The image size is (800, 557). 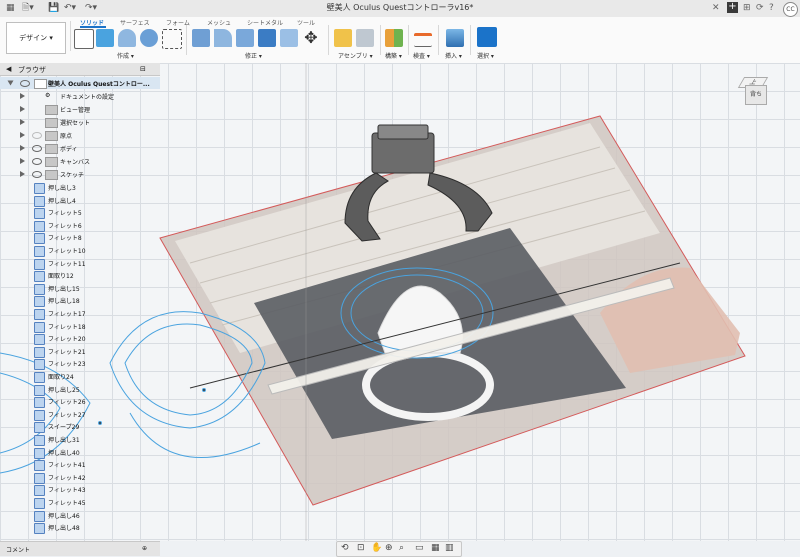 I want to click on browser-node: ビュー管理, so click(x=80, y=109).